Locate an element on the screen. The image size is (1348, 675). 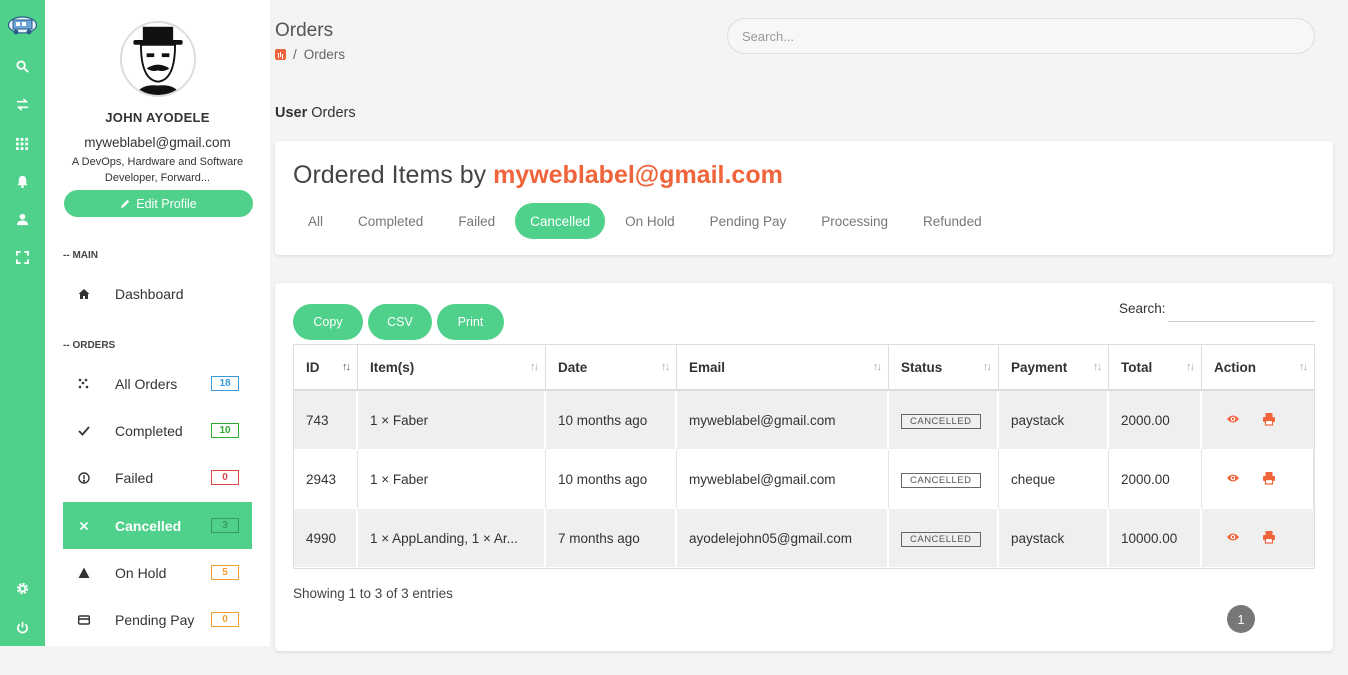
sidebar-item-failed: Failed 0 is located at coordinates (157, 477).